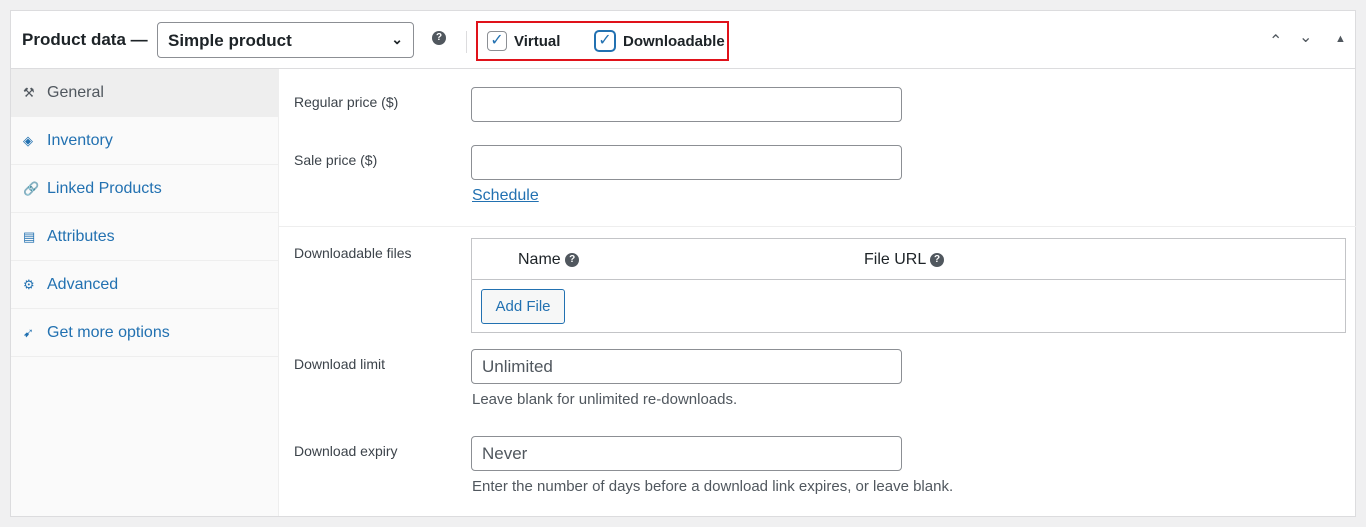  I want to click on table-header: Name ? File URL ?, so click(908, 259).